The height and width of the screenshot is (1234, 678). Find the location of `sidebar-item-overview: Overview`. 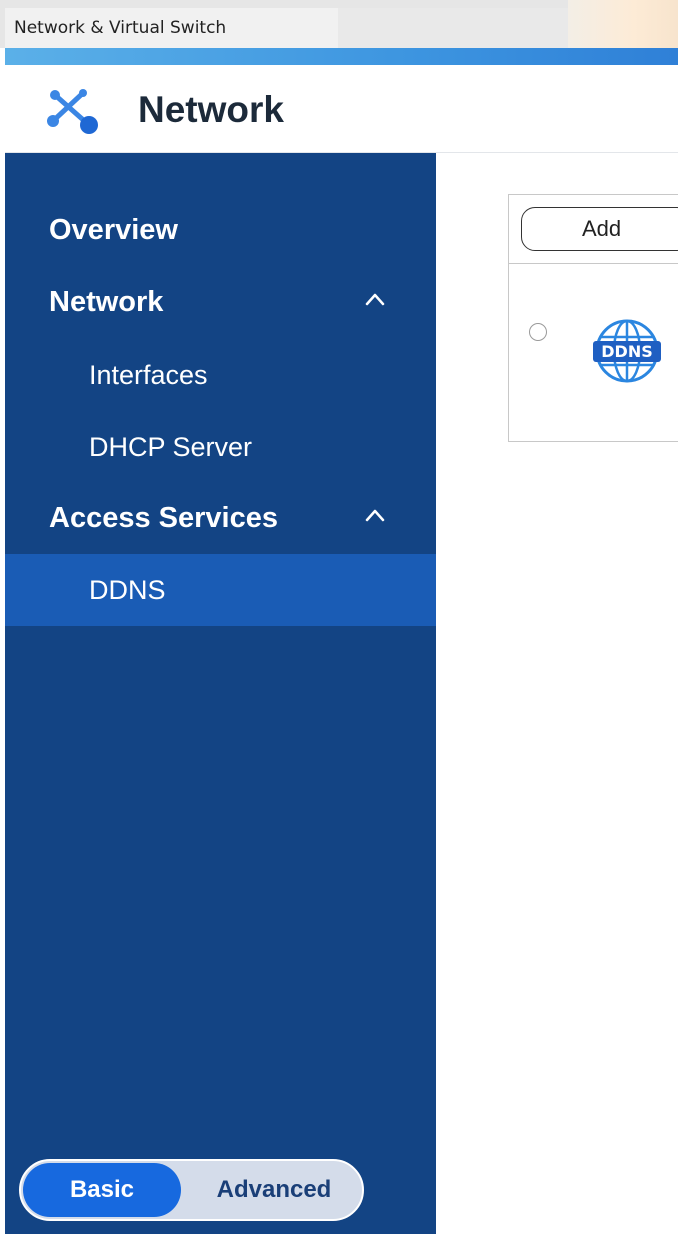

sidebar-item-overview: Overview is located at coordinates (220, 230).